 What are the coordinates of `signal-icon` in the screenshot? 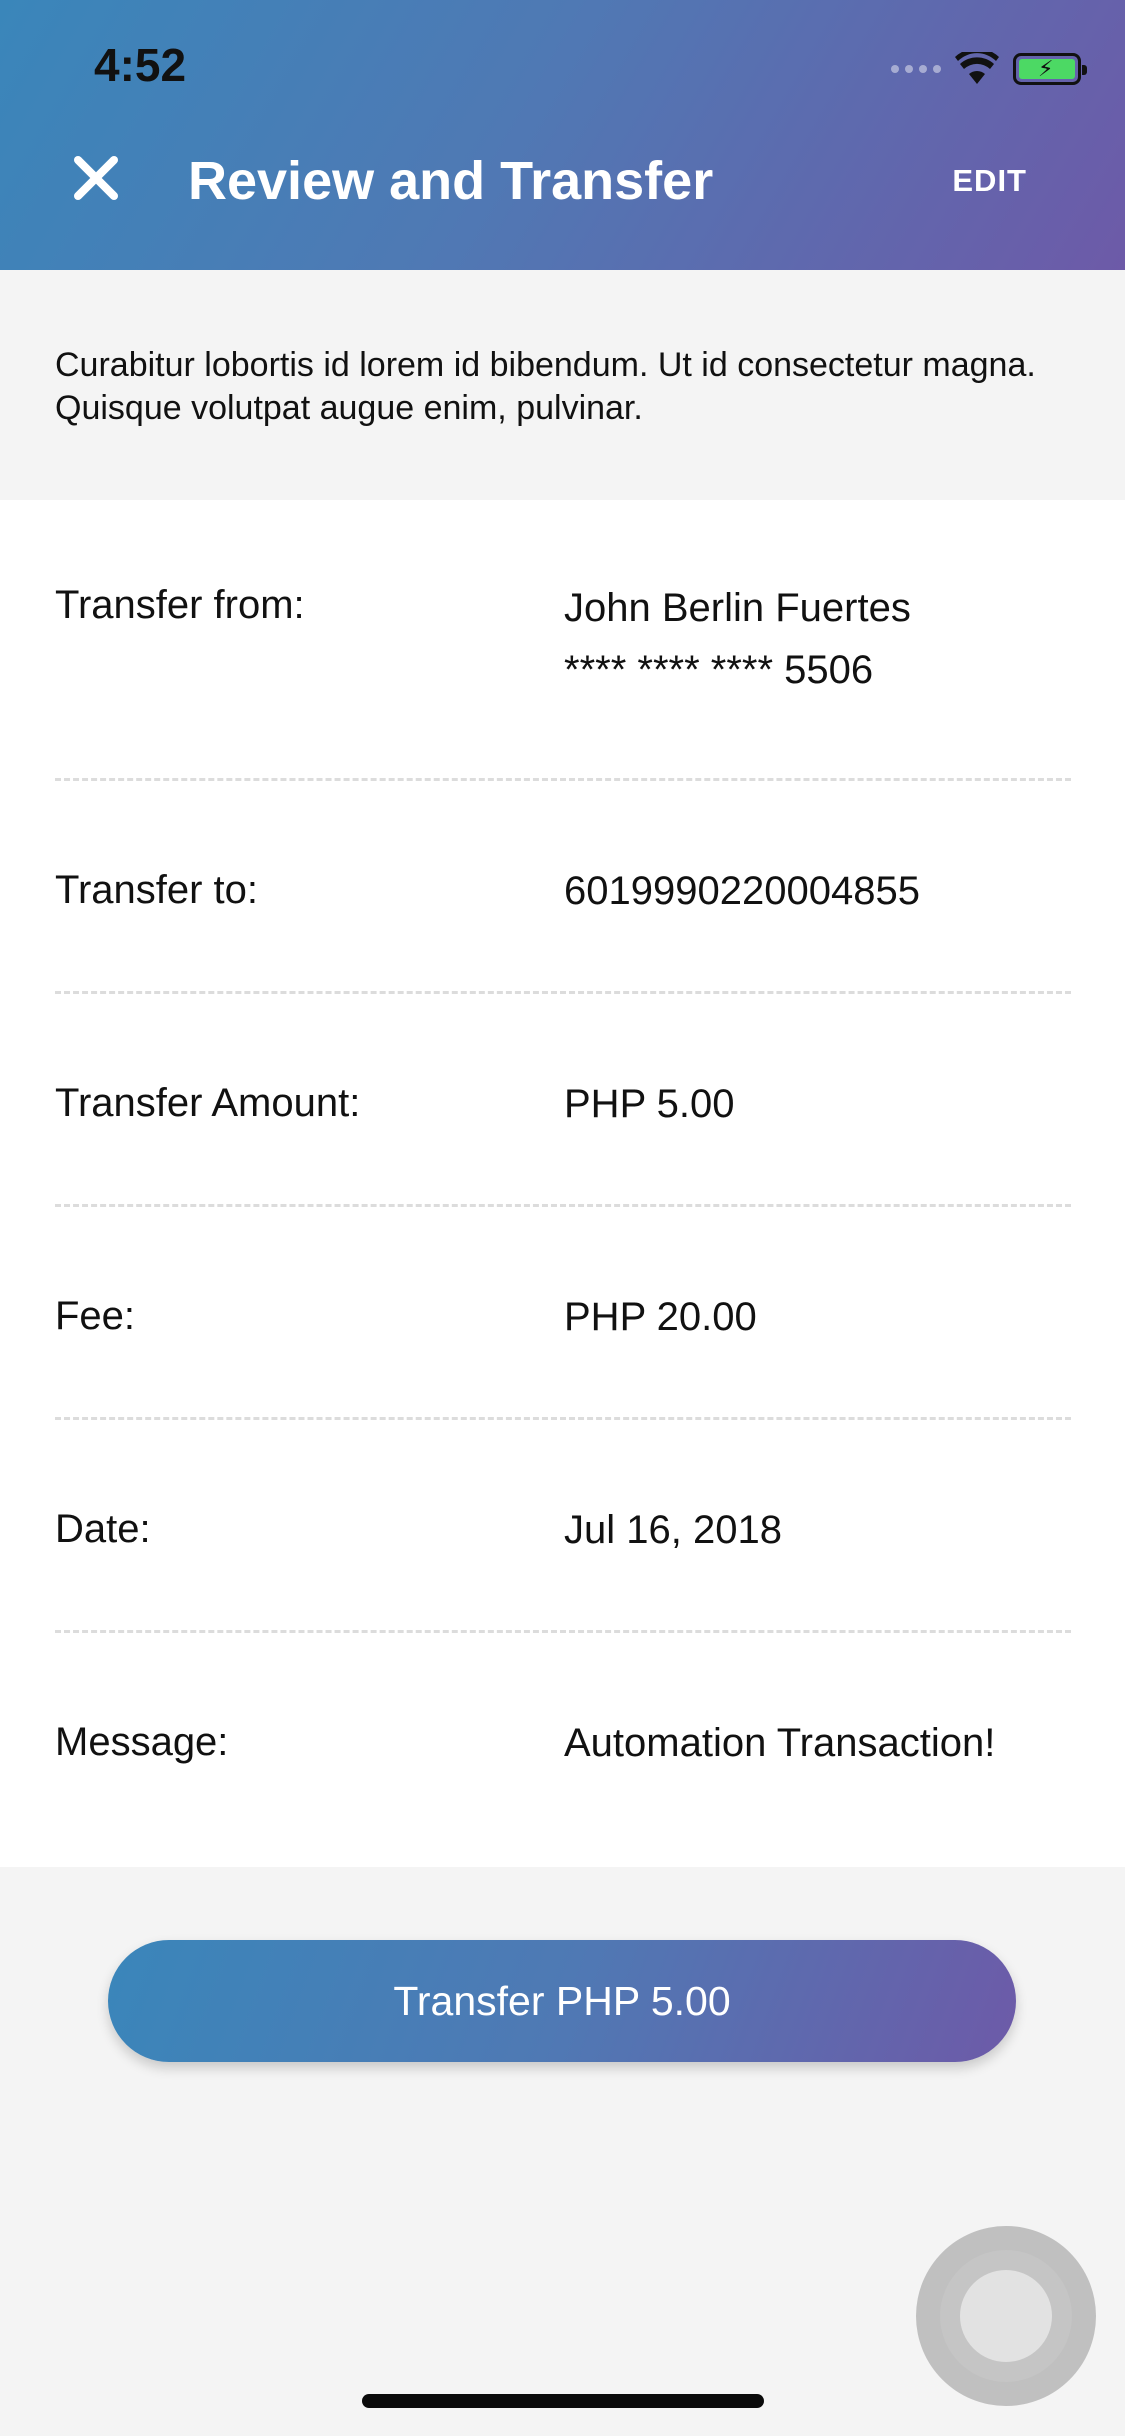 It's located at (916, 69).